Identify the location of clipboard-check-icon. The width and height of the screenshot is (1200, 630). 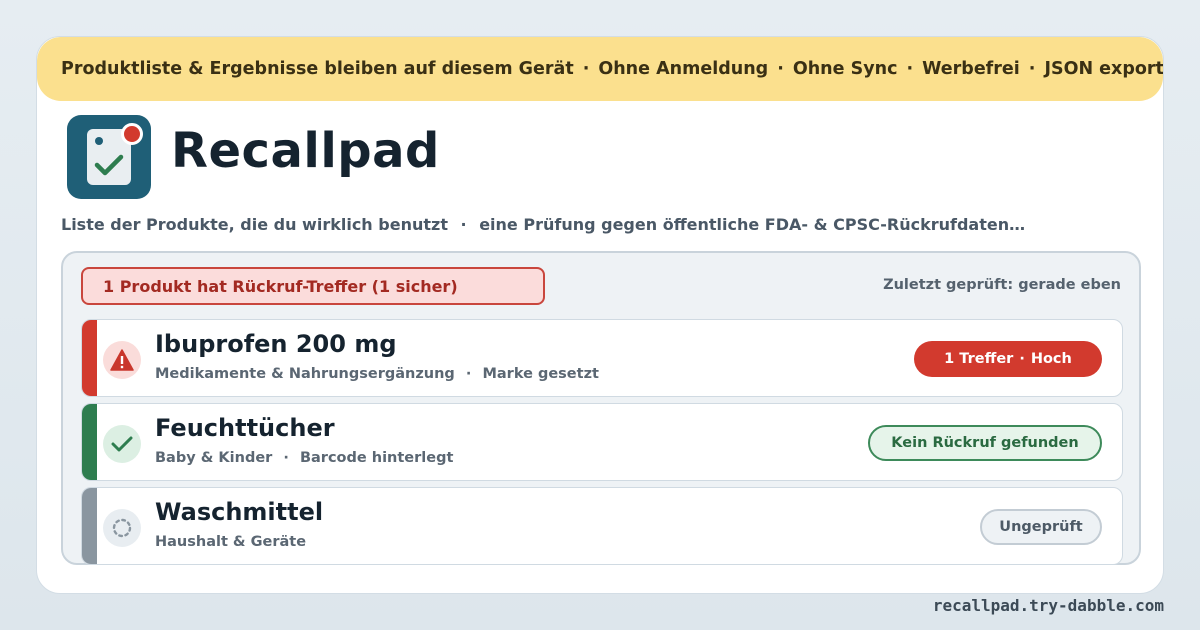
(109, 157).